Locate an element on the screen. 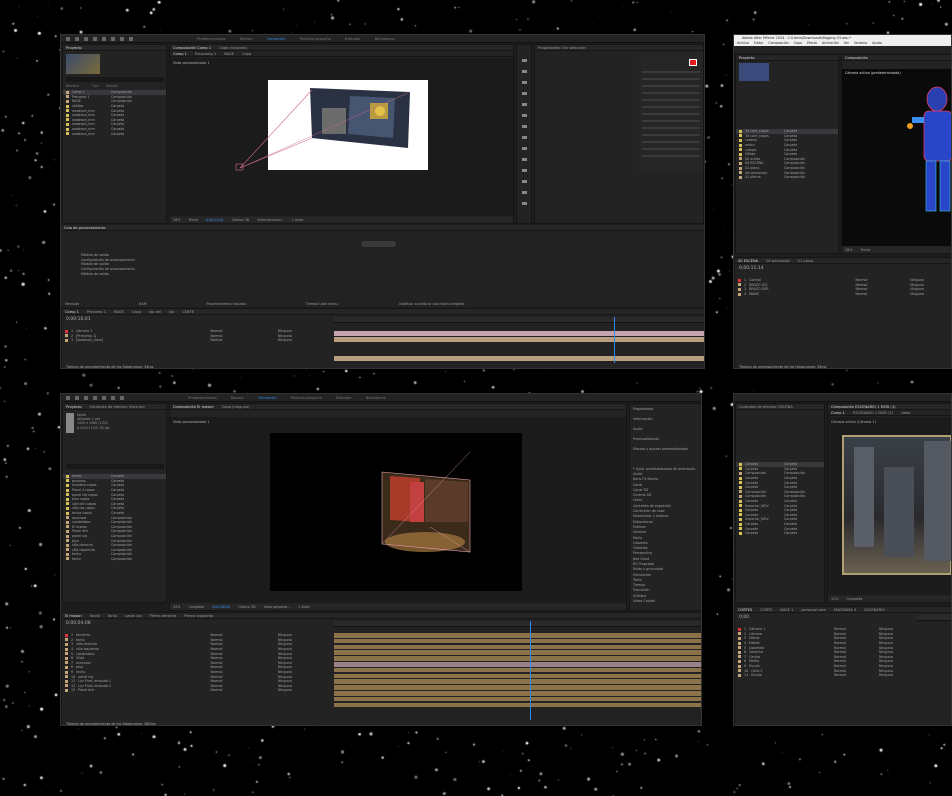 This screenshot has height=796, width=952. zoom-dropdown: 25% is located at coordinates (176, 607).